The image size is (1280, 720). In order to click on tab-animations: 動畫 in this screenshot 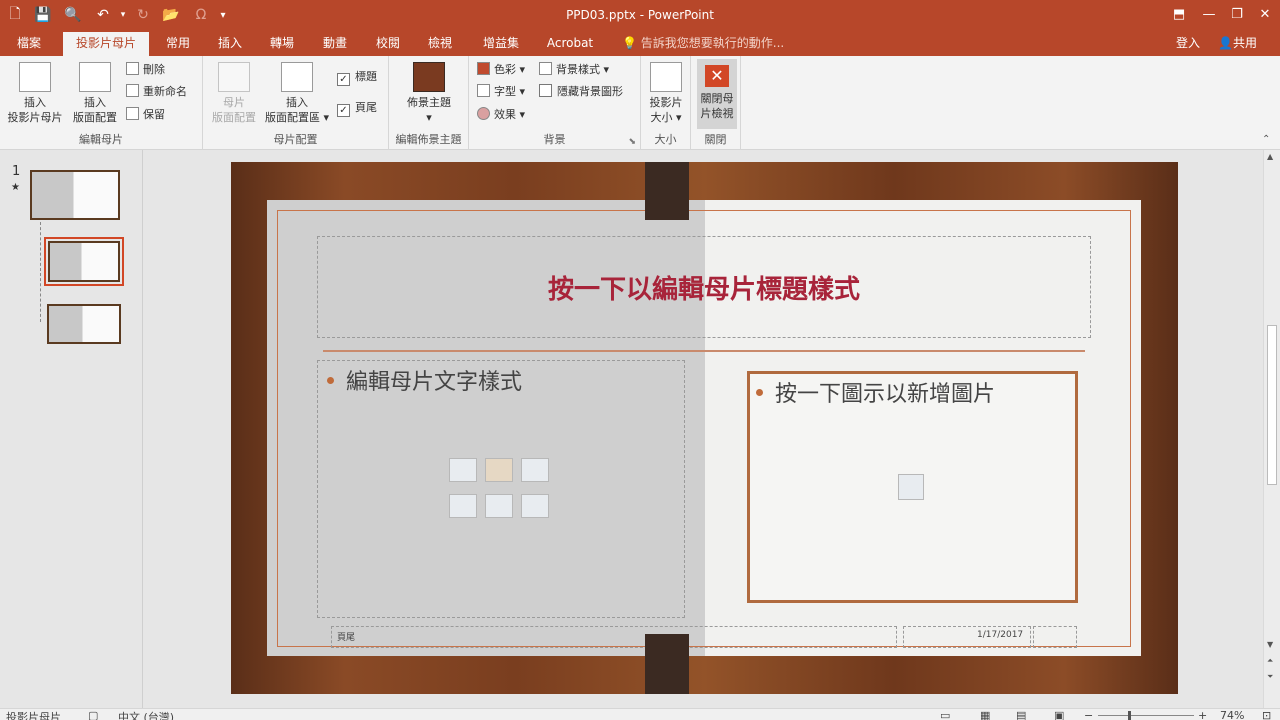, I will do `click(335, 44)`.